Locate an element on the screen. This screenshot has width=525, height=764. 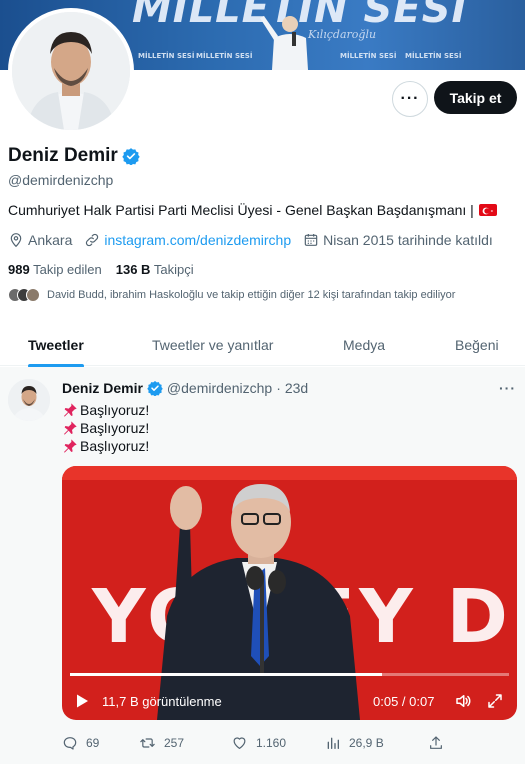
retweet-icon is located at coordinates (147, 743).